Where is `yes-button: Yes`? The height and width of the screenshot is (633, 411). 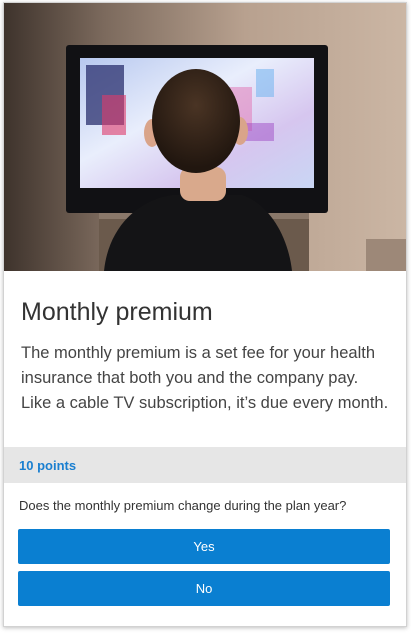 yes-button: Yes is located at coordinates (204, 546).